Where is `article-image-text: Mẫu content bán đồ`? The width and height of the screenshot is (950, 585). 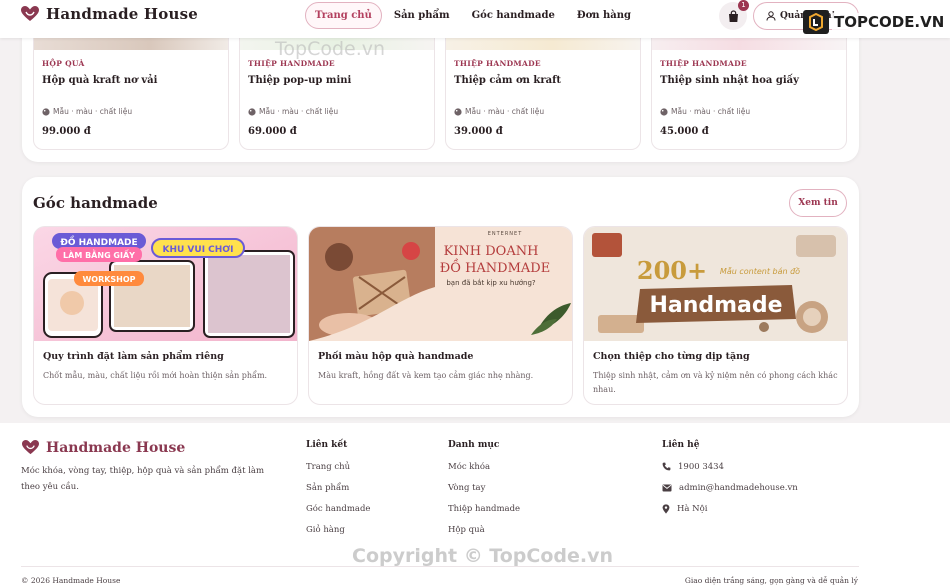 article-image-text: Mẫu content bán đồ is located at coordinates (760, 271).